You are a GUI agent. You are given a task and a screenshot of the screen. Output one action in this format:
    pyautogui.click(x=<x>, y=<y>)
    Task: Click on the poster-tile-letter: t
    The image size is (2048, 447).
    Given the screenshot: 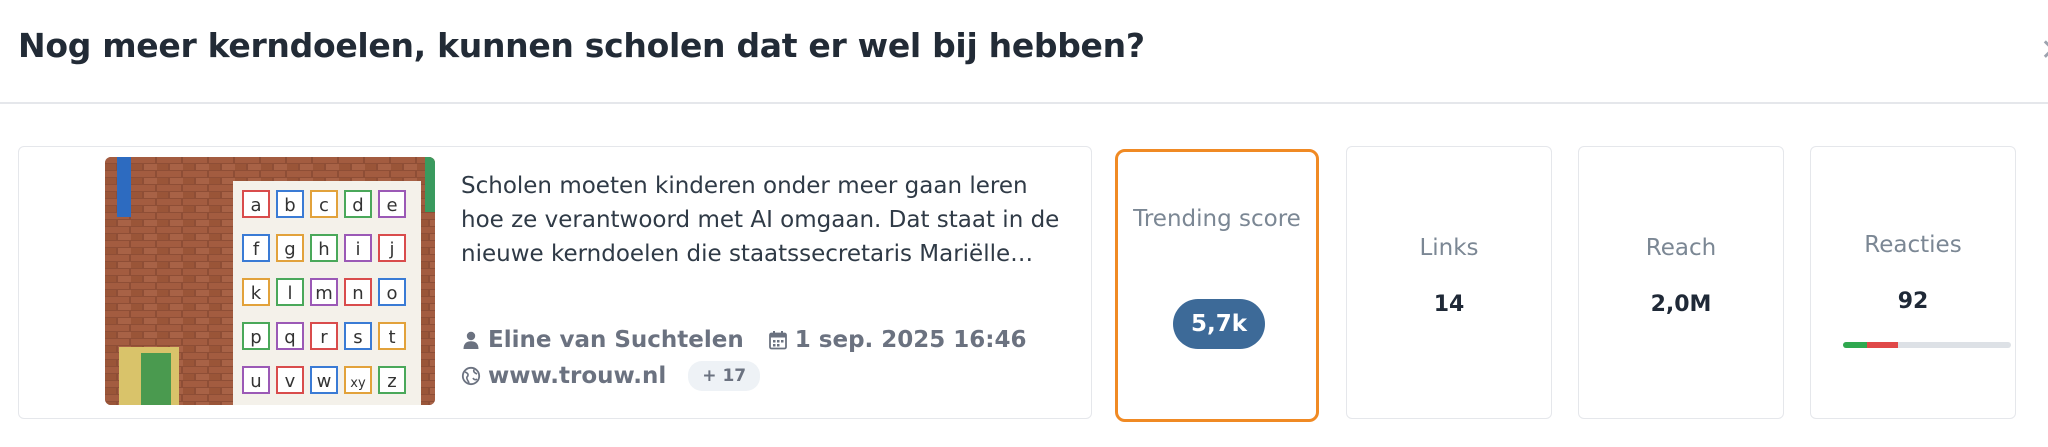 What is the action you would take?
    pyautogui.click(x=391, y=337)
    